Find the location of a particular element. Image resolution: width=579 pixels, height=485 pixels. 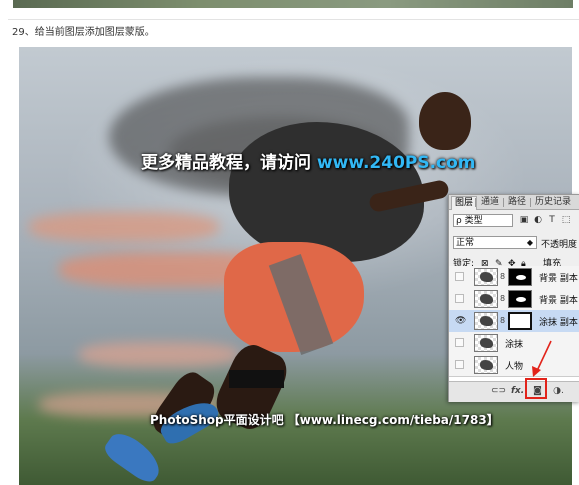

tab-channels: 通道 is located at coordinates (490, 202).